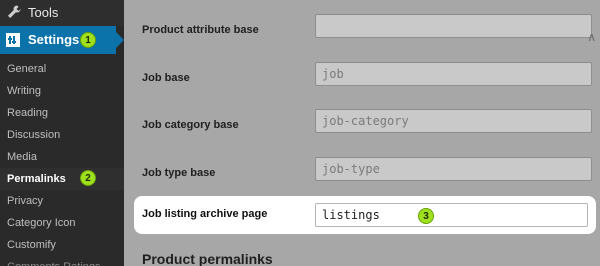  Describe the element at coordinates (62, 157) in the screenshot. I see `sidebar-item-media: Media` at that location.